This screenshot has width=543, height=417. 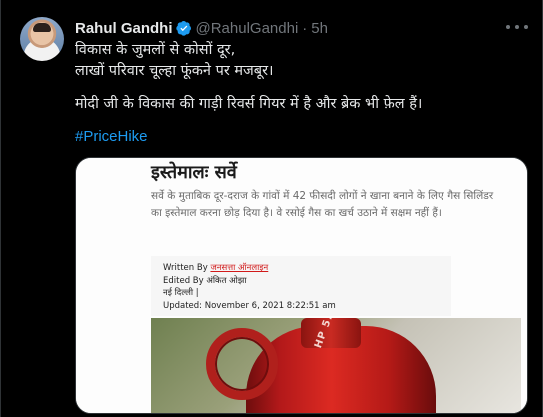 What do you see at coordinates (185, 268) in the screenshot?
I see `written-by-label: Written By` at bounding box center [185, 268].